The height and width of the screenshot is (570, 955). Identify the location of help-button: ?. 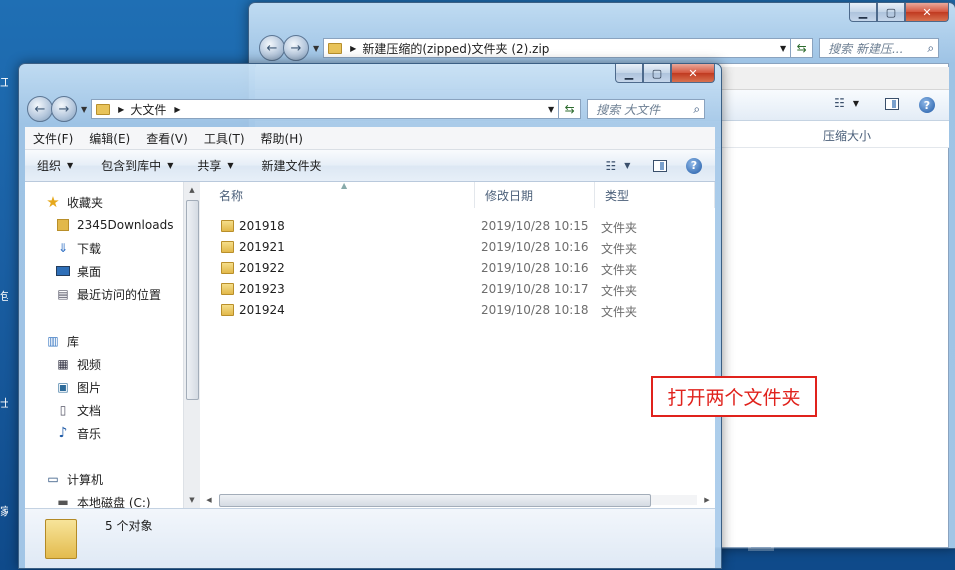
(694, 166).